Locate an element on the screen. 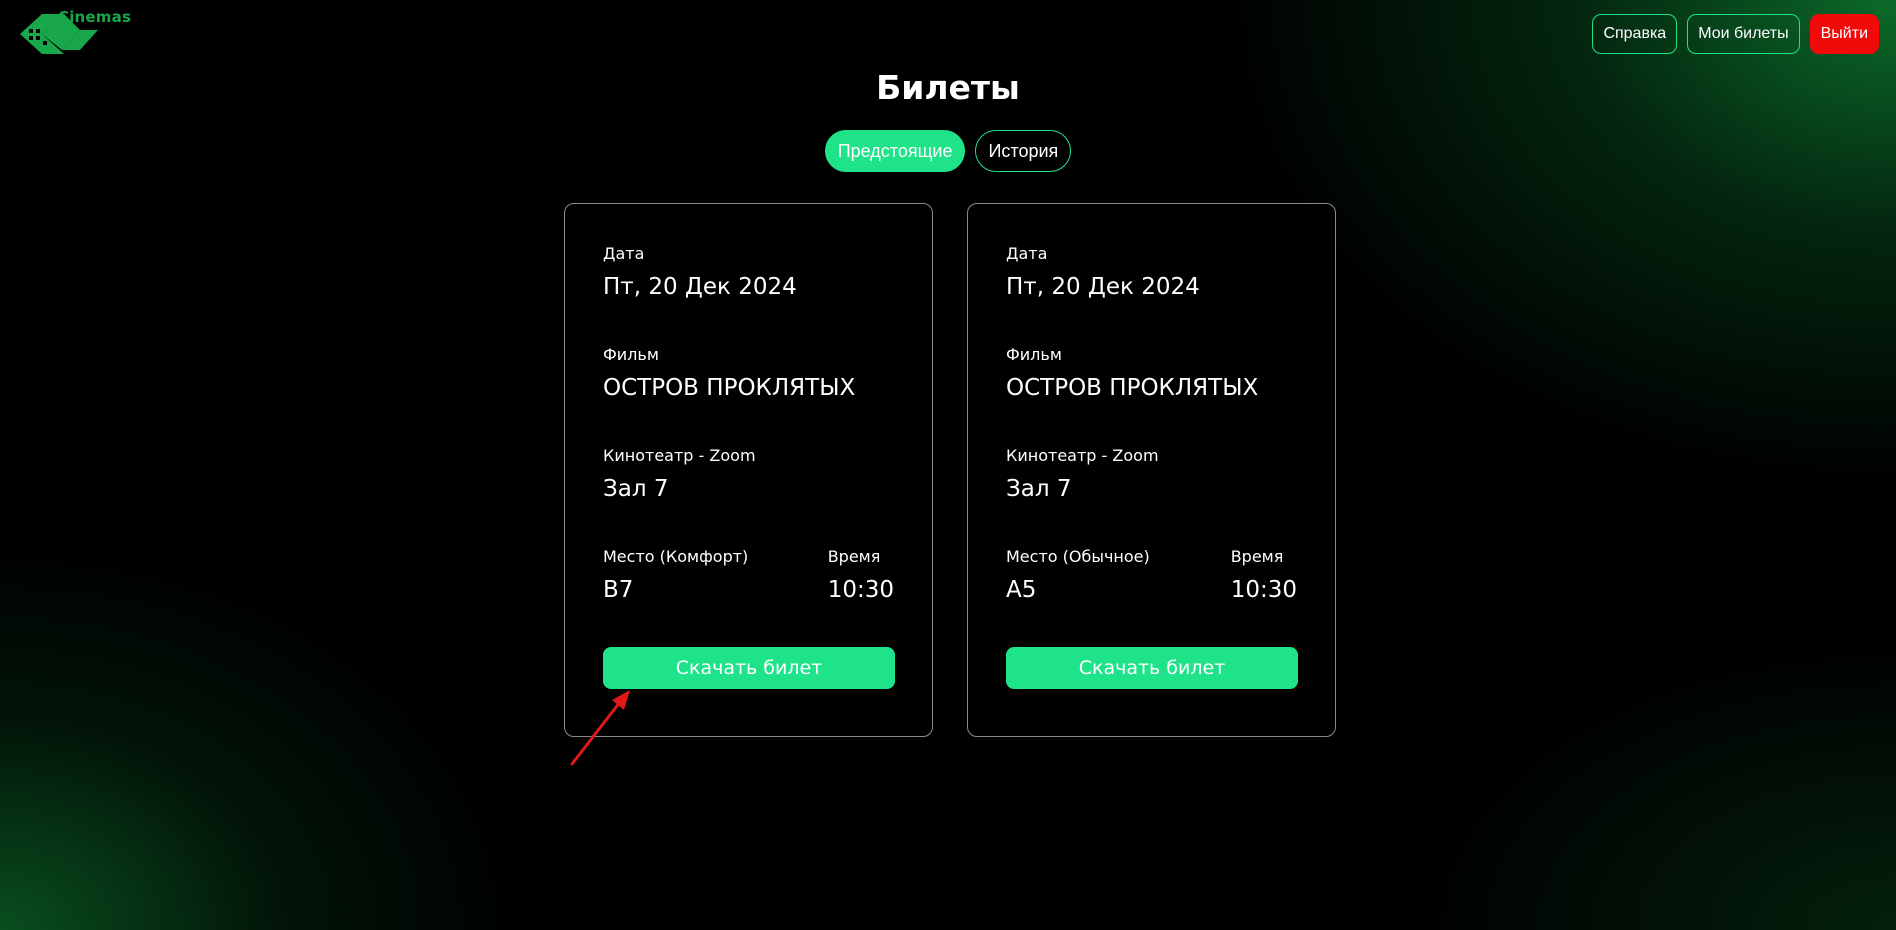 This screenshot has height=930, width=1896. logout-button: Выйти is located at coordinates (1844, 34).